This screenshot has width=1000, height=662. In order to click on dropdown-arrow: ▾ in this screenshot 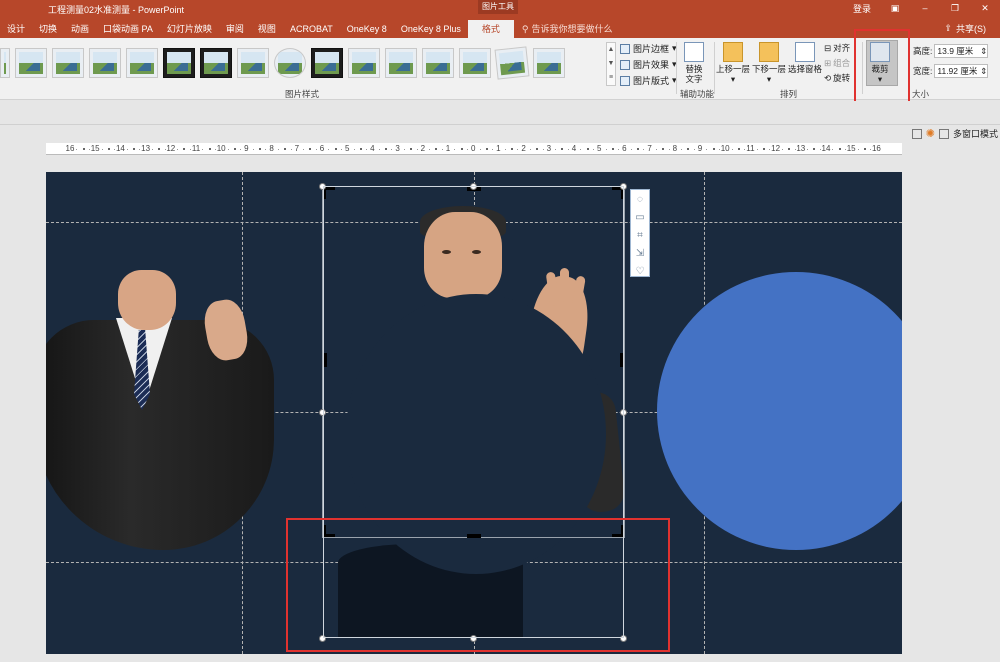, I will do `click(769, 79)`.